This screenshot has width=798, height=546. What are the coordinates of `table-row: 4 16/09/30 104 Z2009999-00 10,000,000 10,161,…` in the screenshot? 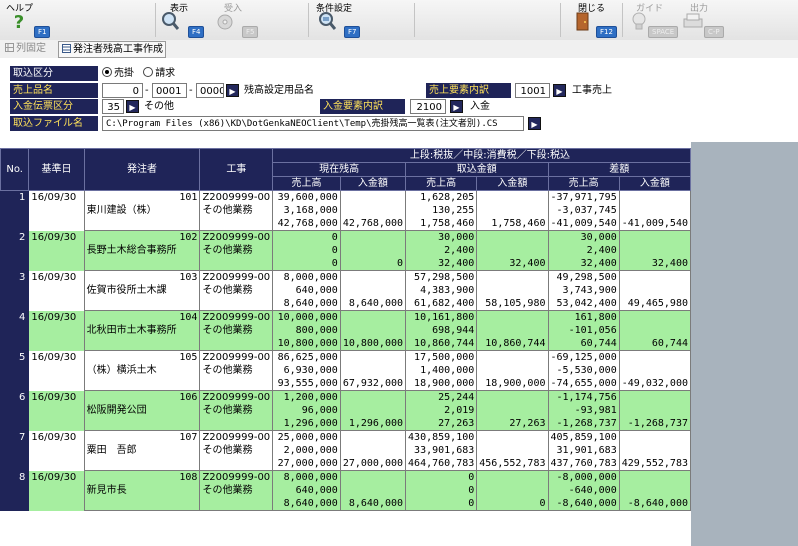 It's located at (345, 330).